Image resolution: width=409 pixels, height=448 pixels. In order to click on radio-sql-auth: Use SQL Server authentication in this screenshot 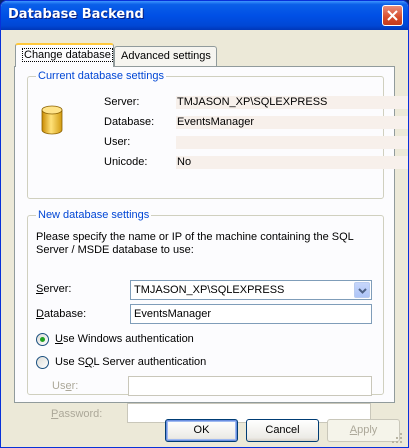, I will do `click(206, 363)`.